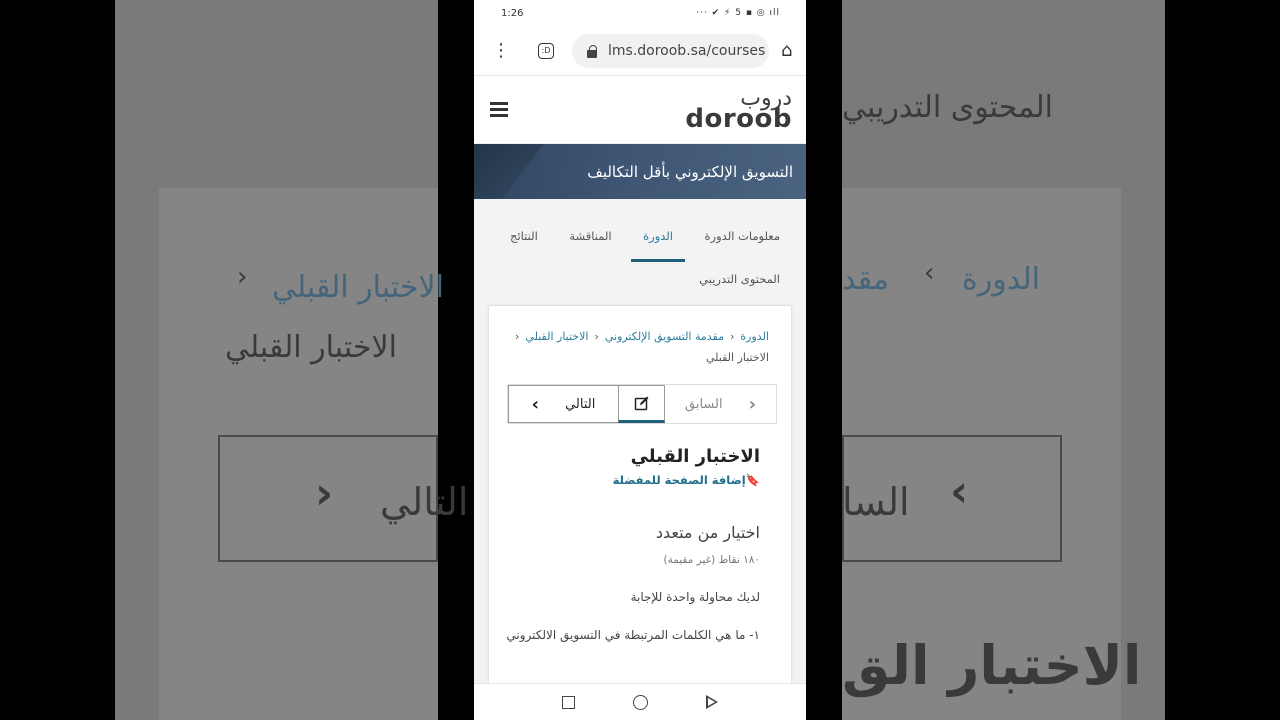 The width and height of the screenshot is (1280, 720). What do you see at coordinates (738, 13) in the screenshot?
I see `status-icons: ··· ✔ ⚡ 5 ▪ ◎ ıll` at bounding box center [738, 13].